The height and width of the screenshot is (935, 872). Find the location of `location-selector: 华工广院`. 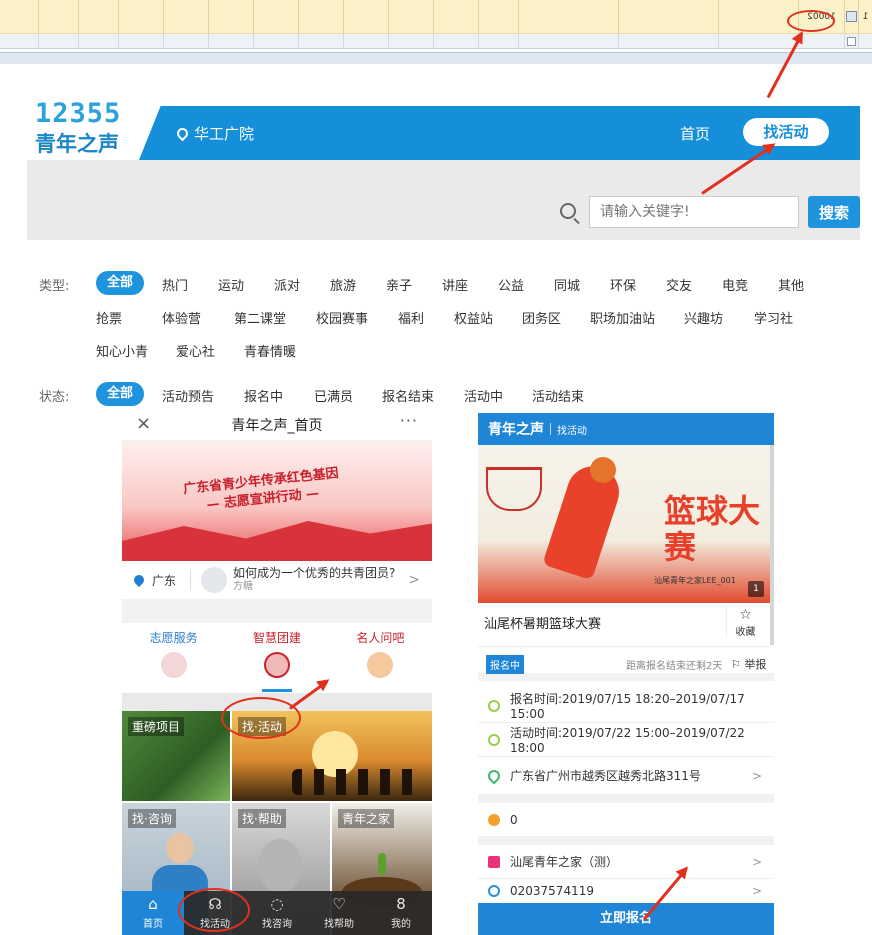

location-selector: 华工广院 is located at coordinates (214, 133).